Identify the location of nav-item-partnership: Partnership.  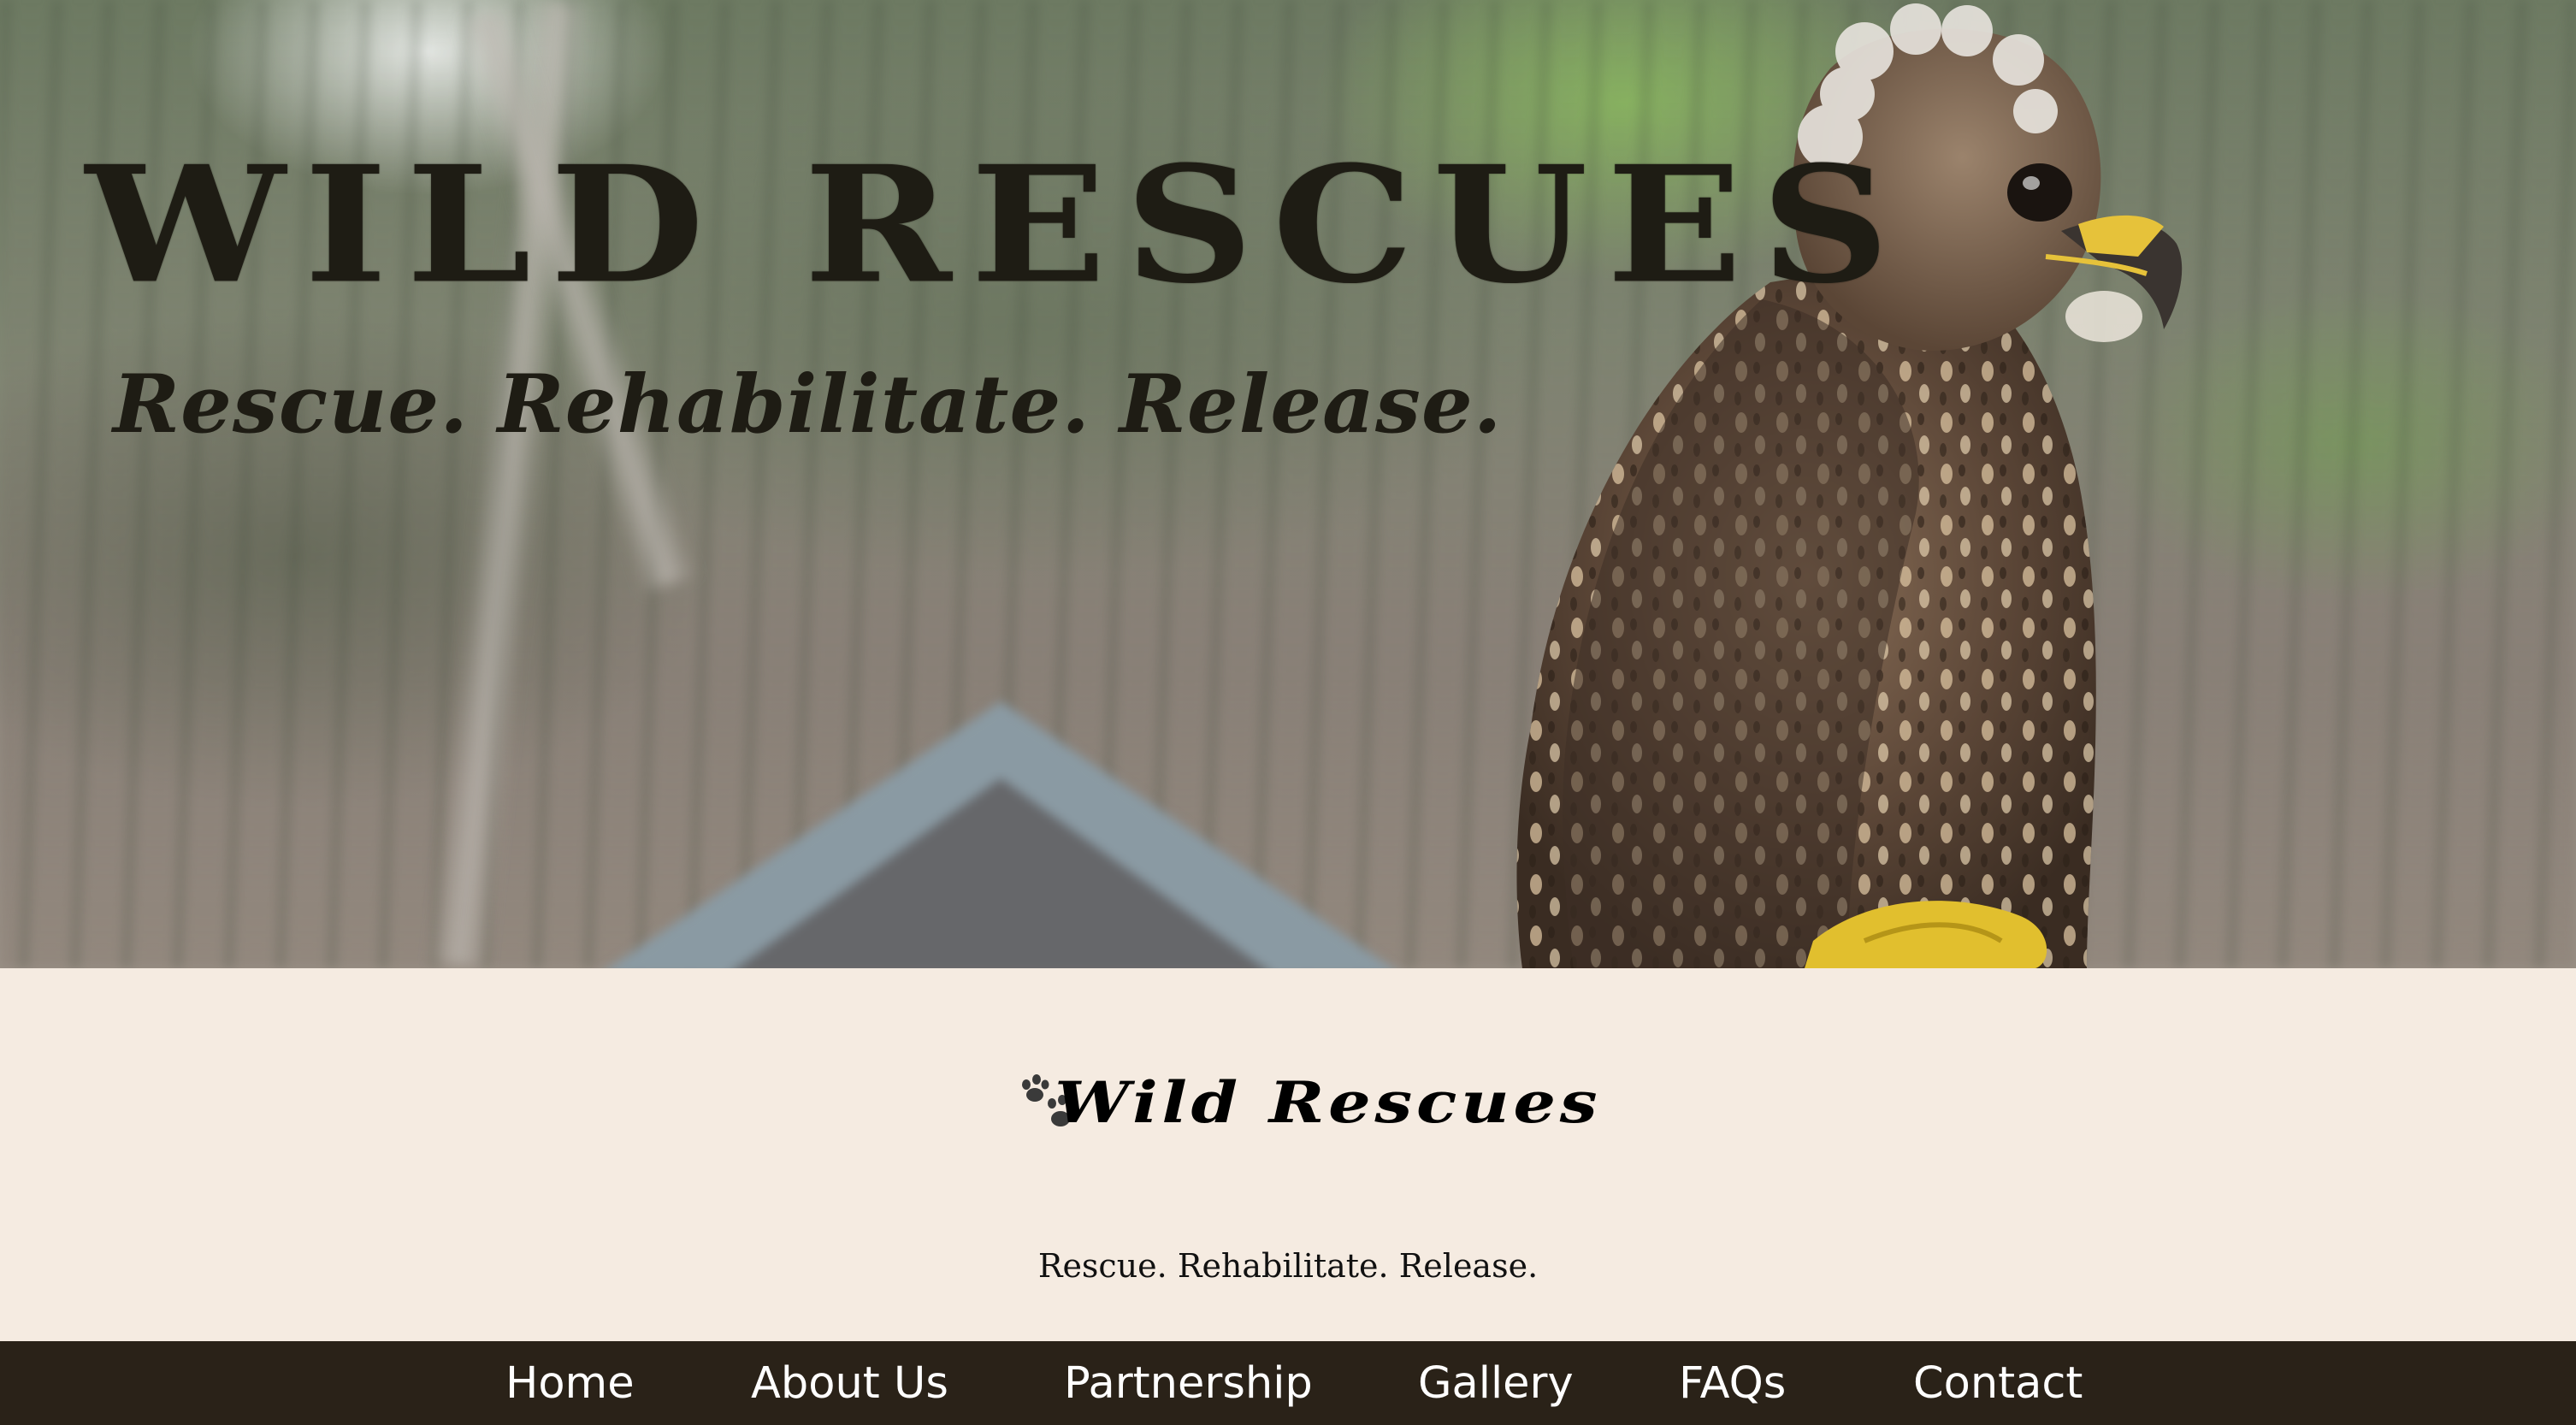
(1188, 1383).